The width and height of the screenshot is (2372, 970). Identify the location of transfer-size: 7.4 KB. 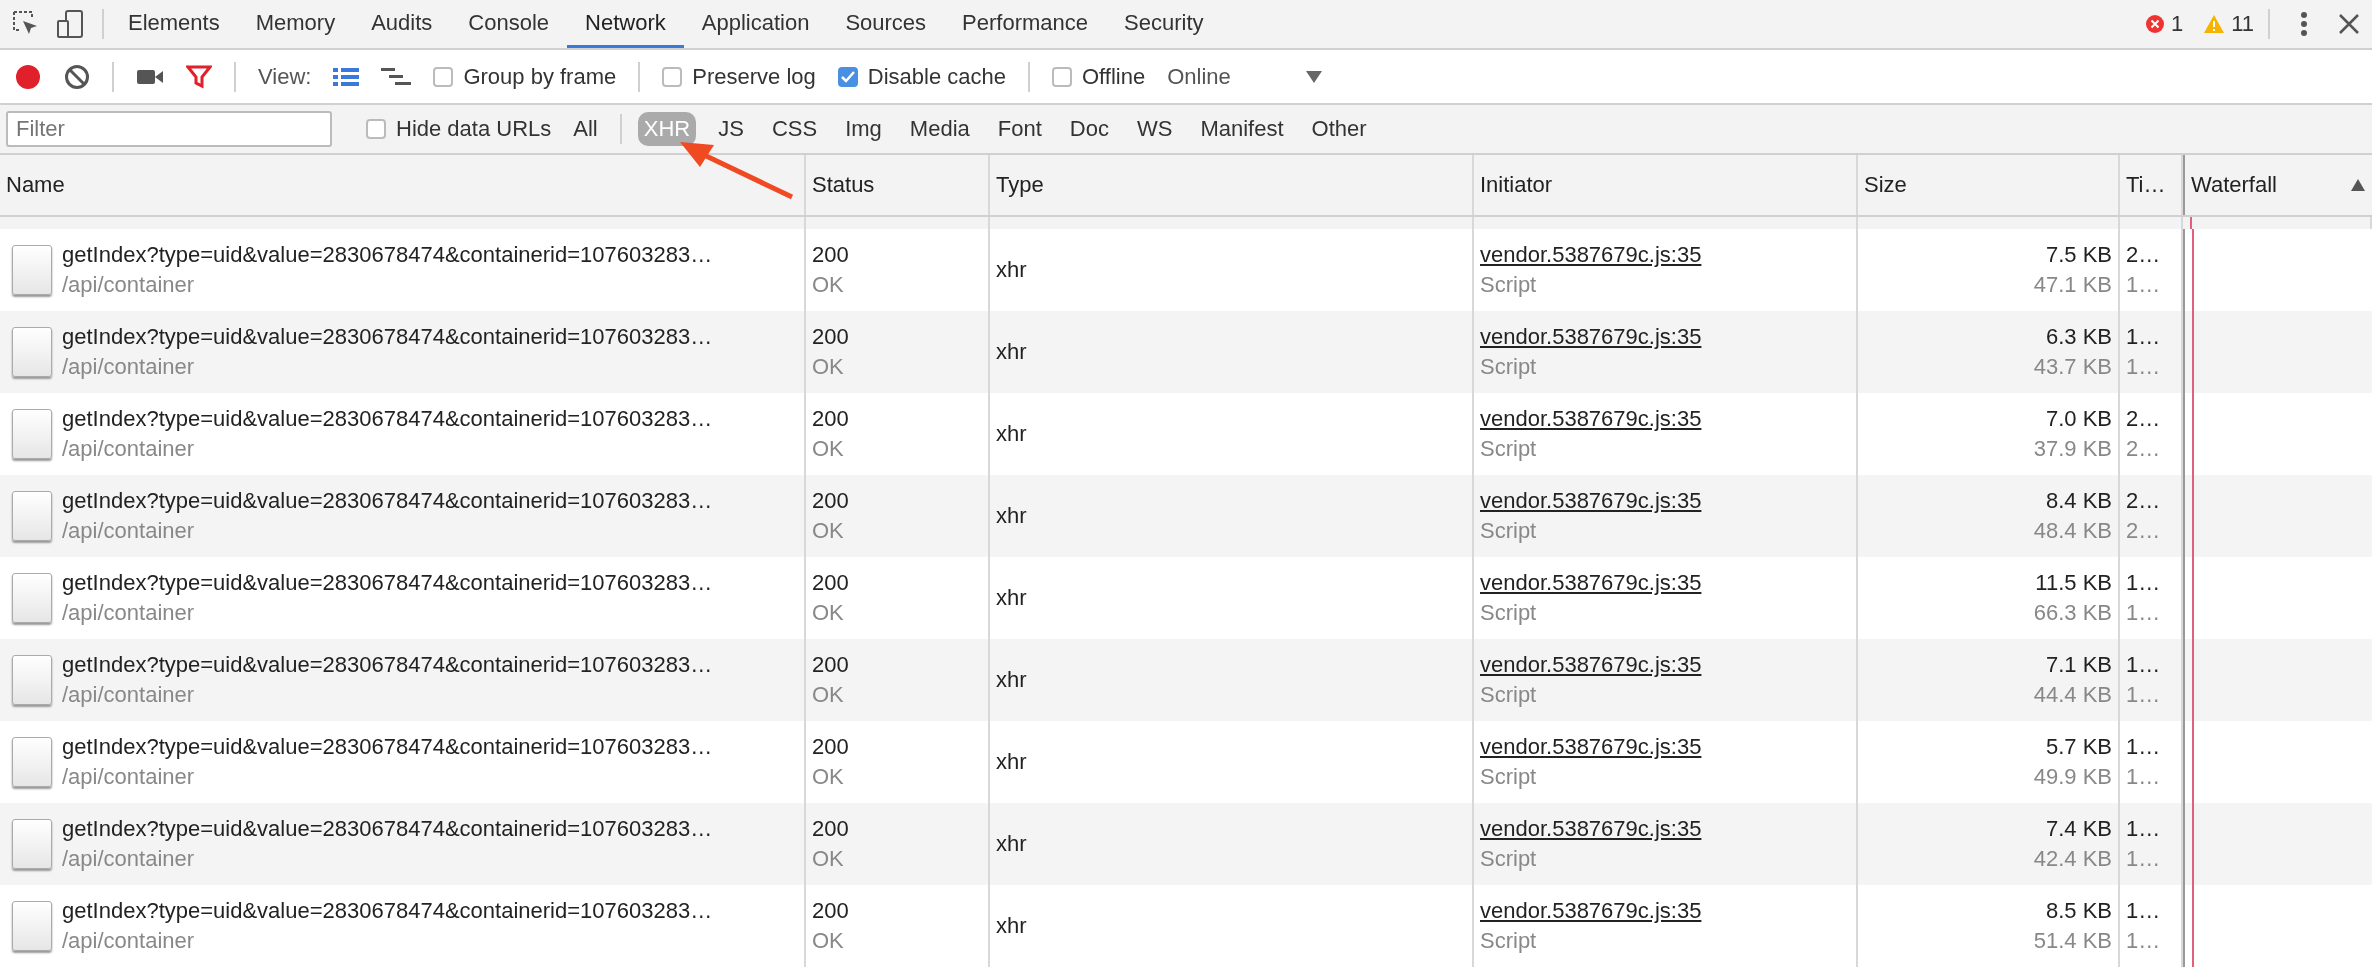
(2078, 829).